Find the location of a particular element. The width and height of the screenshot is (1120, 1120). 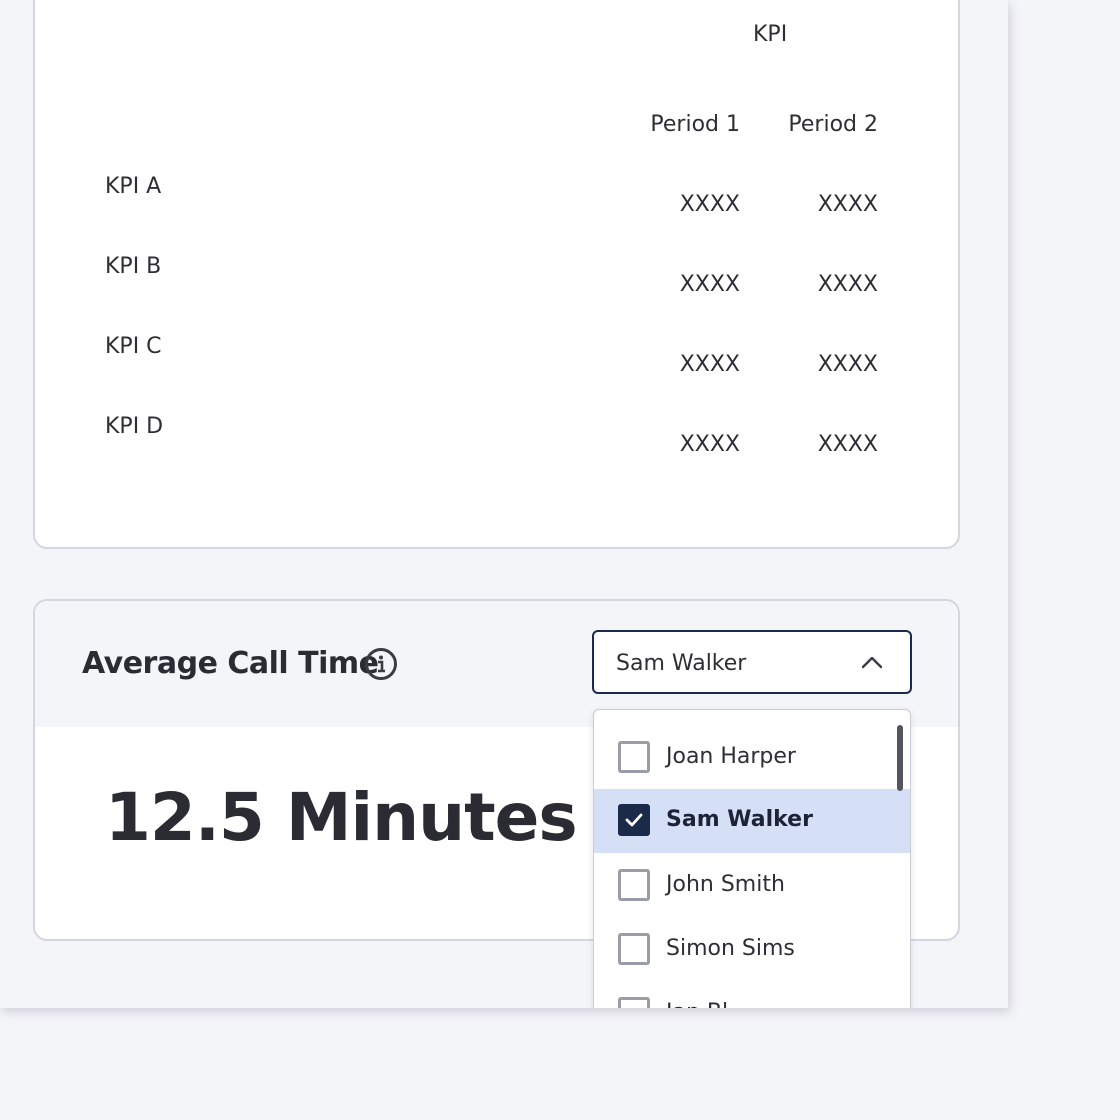

cell-kpi-b-period-1: XXXX is located at coordinates (709, 284).